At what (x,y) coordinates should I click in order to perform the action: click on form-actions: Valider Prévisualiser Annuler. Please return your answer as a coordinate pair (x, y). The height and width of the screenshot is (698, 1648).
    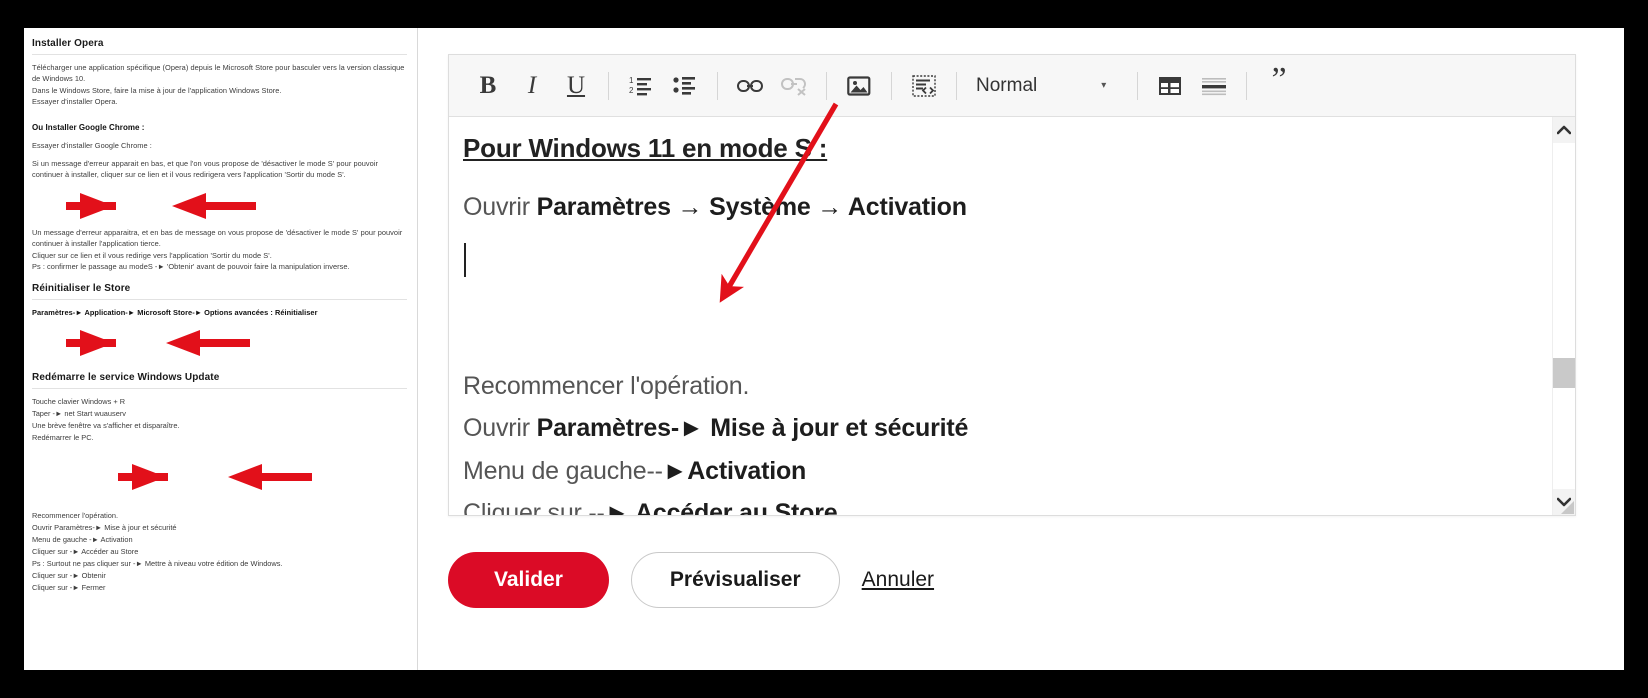
    Looking at the image, I should click on (691, 580).